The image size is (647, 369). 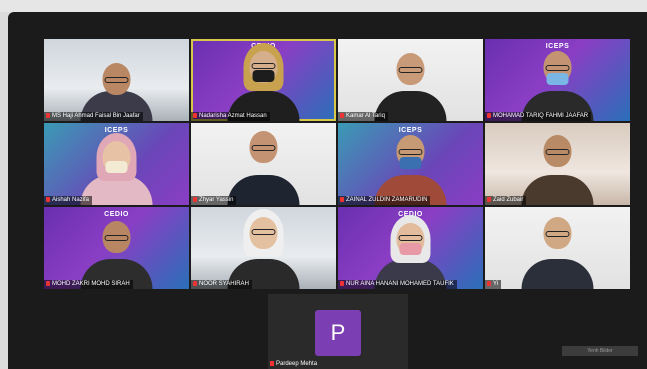 What do you see at coordinates (221, 284) in the screenshot?
I see `participant-name: NOOR SYAHIRAH` at bounding box center [221, 284].